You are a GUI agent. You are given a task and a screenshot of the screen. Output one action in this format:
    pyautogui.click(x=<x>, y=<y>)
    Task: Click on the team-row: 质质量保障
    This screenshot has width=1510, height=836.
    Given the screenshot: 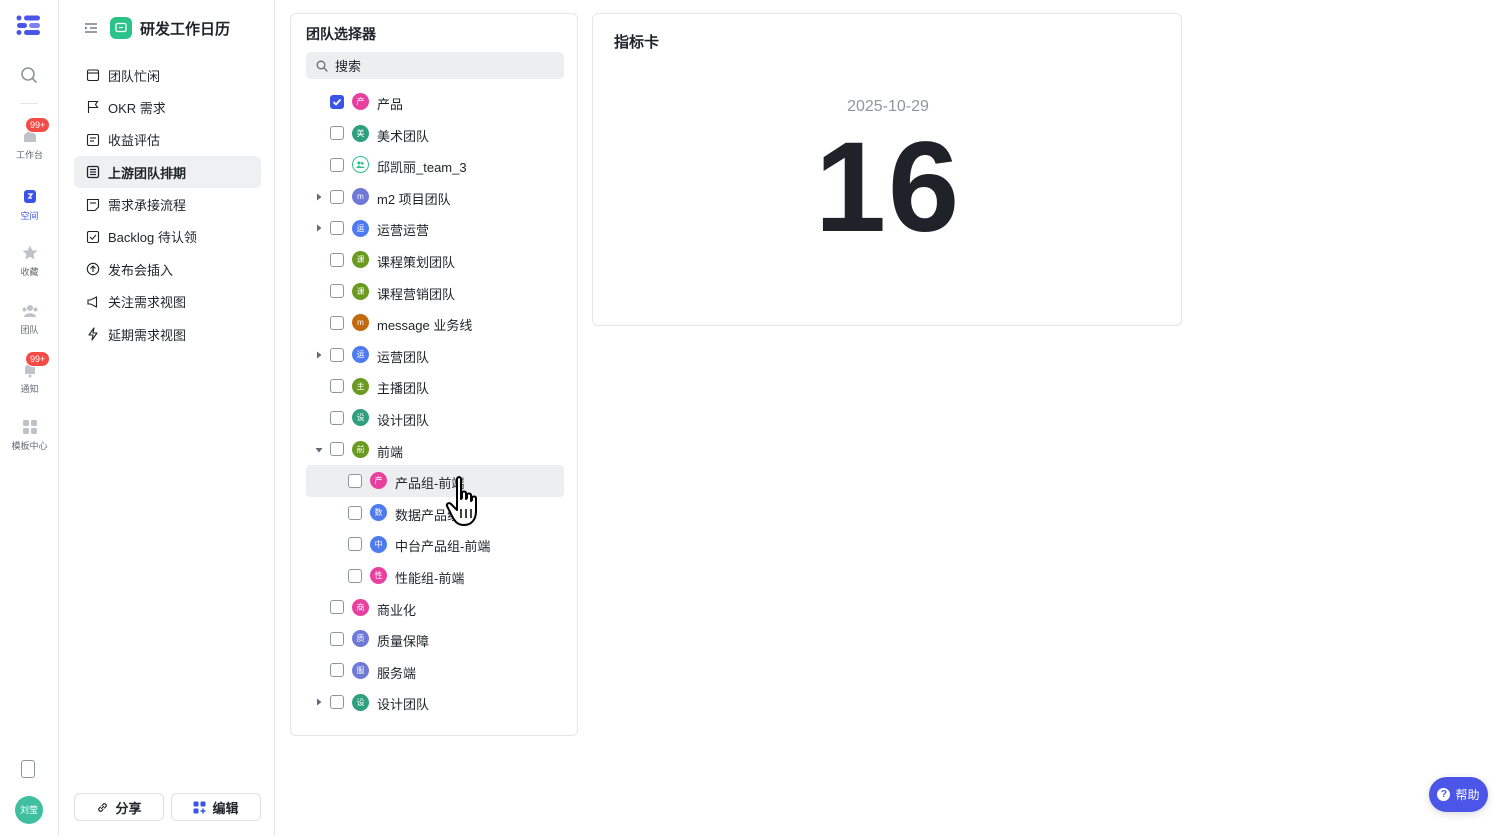 What is the action you would take?
    pyautogui.click(x=435, y=639)
    